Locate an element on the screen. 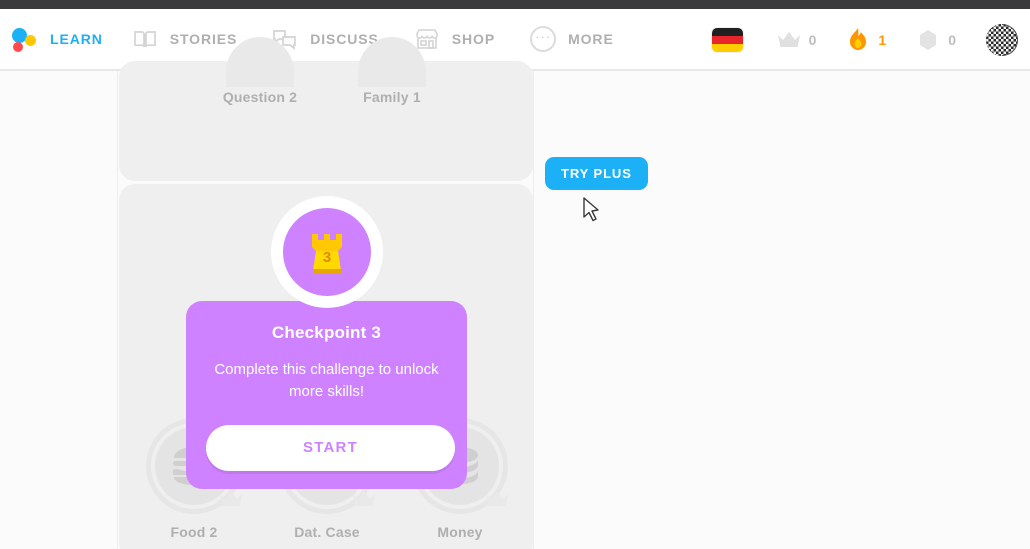 This screenshot has height=549, width=1030. skill-section-upper is located at coordinates (326, 121).